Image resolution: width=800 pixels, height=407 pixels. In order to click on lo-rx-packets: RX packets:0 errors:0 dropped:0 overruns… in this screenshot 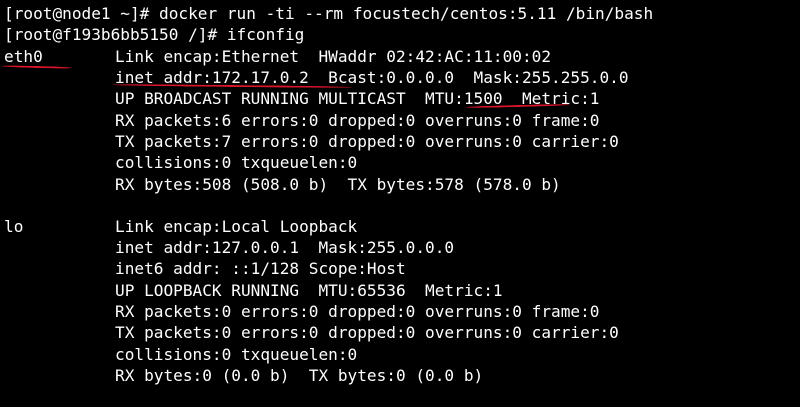, I will do `click(357, 311)`.